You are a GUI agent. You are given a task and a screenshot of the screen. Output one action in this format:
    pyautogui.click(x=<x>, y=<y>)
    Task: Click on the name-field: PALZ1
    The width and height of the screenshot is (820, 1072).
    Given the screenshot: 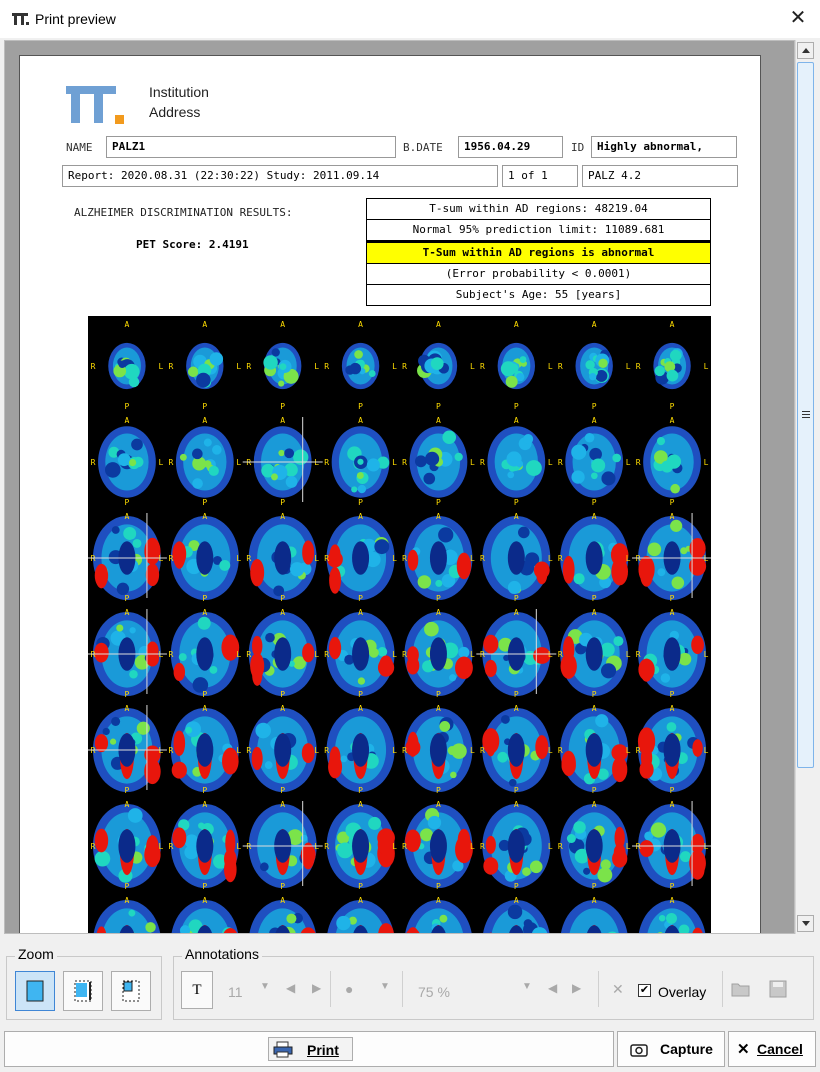 What is the action you would take?
    pyautogui.click(x=251, y=147)
    